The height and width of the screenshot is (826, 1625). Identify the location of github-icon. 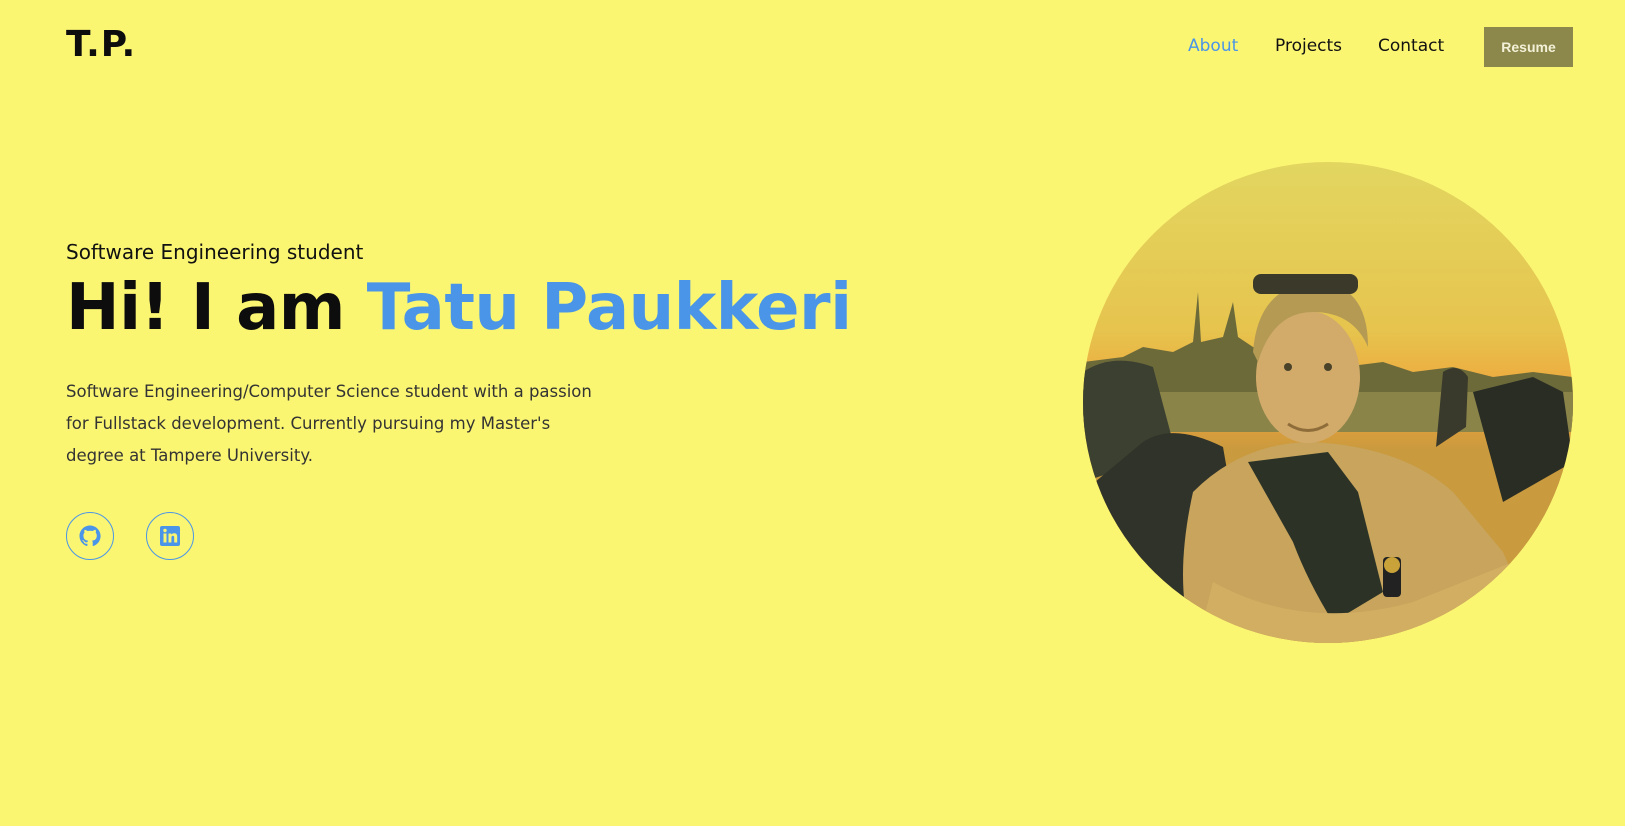
(90, 536).